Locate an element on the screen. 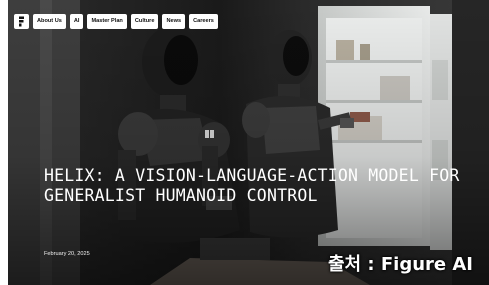 This screenshot has width=489, height=285. nav-link-news: News is located at coordinates (174, 21).